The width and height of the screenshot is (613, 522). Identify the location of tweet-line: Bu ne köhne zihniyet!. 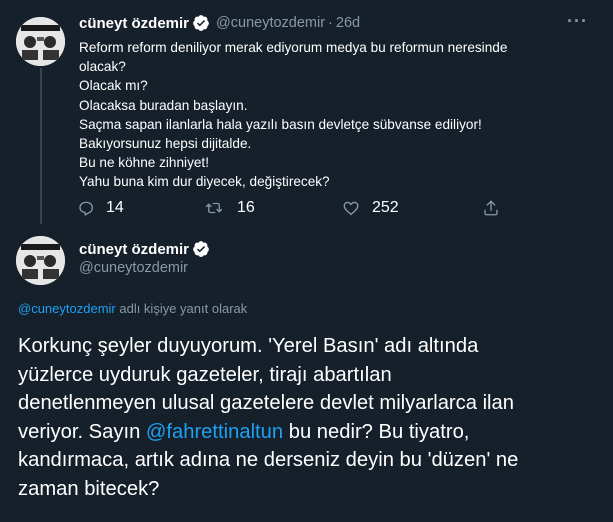
(144, 163).